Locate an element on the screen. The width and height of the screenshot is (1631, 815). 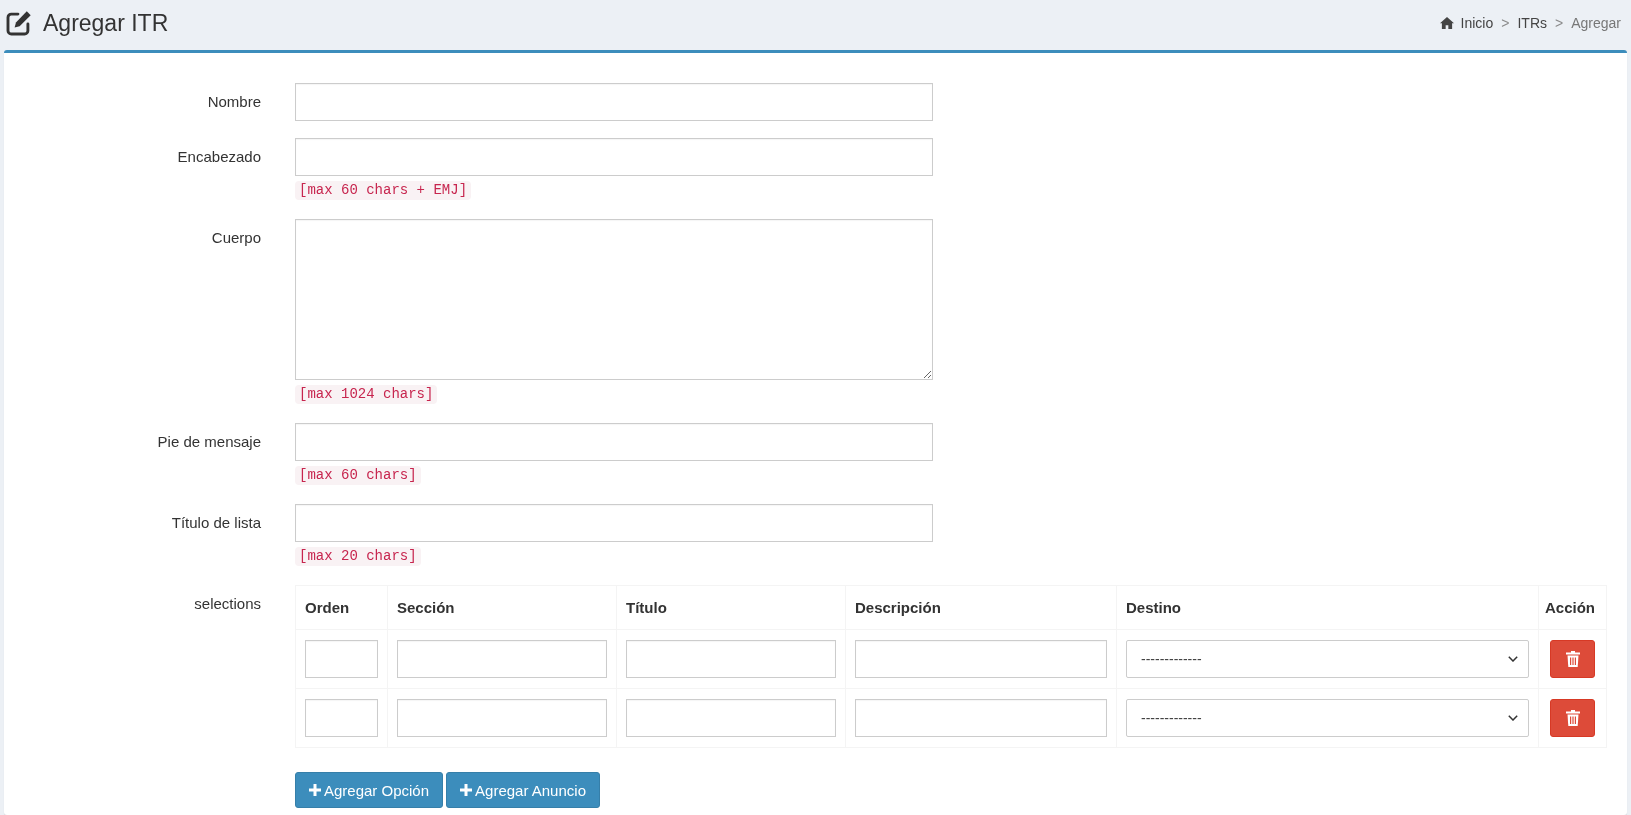
text-area is located at coordinates (614, 299).